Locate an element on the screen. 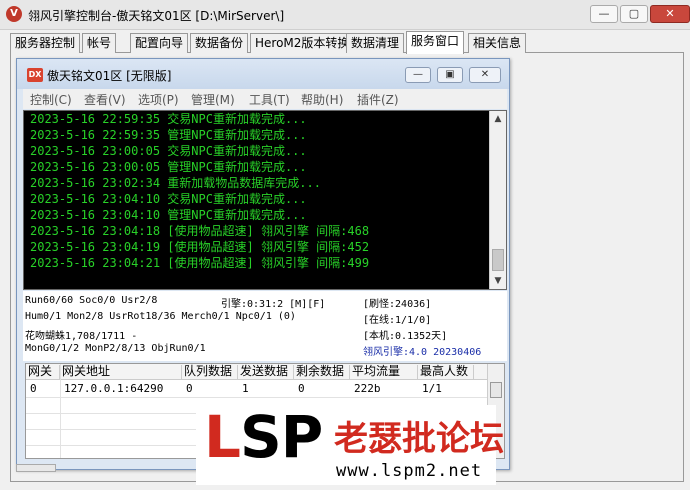 The height and width of the screenshot is (490, 690). watermark-letter-s: S is located at coordinates (260, 437).